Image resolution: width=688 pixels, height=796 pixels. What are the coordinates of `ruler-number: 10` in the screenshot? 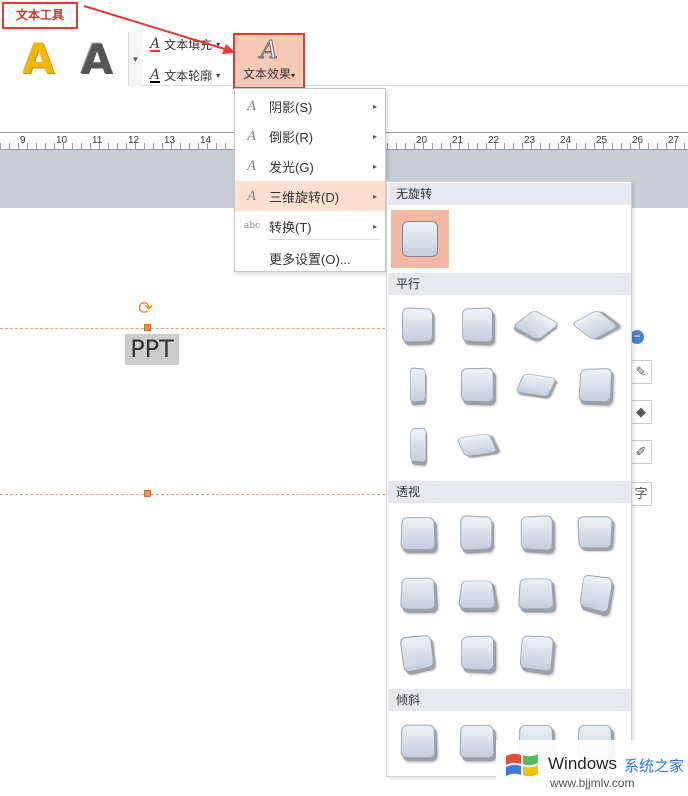 It's located at (61, 140).